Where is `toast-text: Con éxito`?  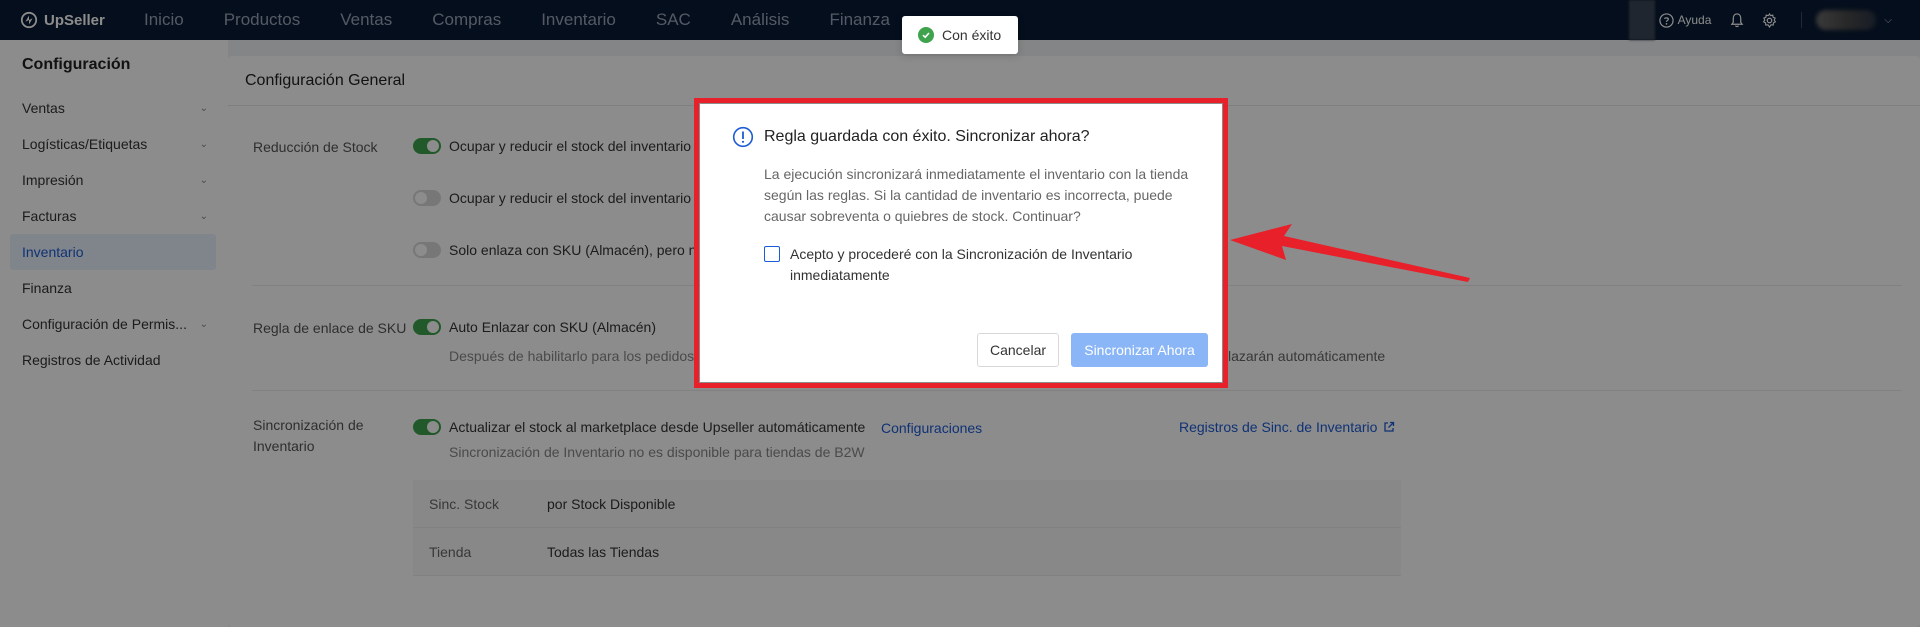
toast-text: Con éxito is located at coordinates (972, 35).